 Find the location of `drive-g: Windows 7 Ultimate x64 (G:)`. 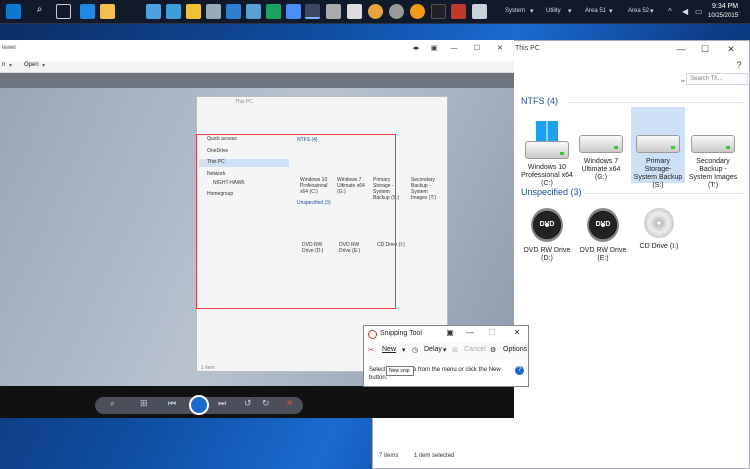

drive-g: Windows 7 Ultimate x64 (G:) is located at coordinates (601, 158).